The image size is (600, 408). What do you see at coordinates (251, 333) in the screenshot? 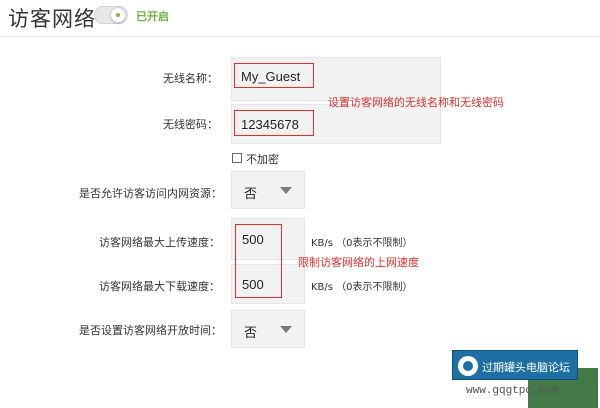
I see `schedule-value: 否` at bounding box center [251, 333].